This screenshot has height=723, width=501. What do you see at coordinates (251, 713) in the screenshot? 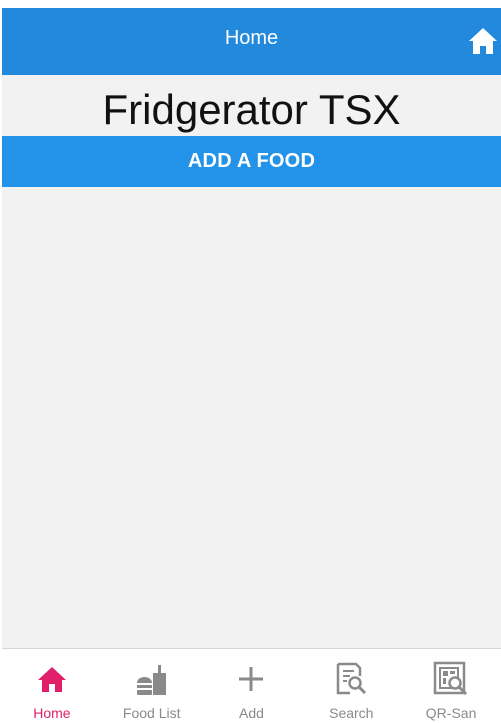
I see `tab-label: Add` at bounding box center [251, 713].